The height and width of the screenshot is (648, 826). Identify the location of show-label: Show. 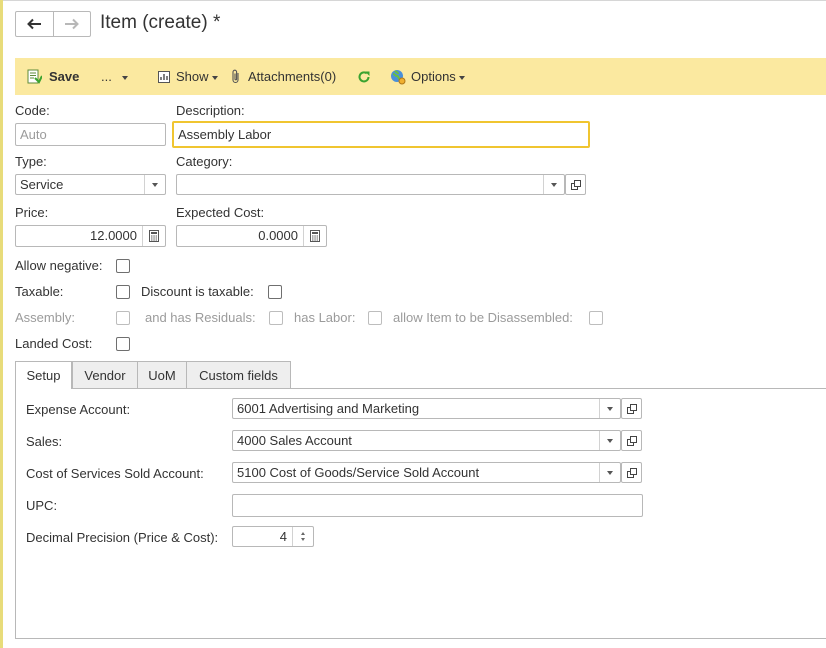
(192, 76).